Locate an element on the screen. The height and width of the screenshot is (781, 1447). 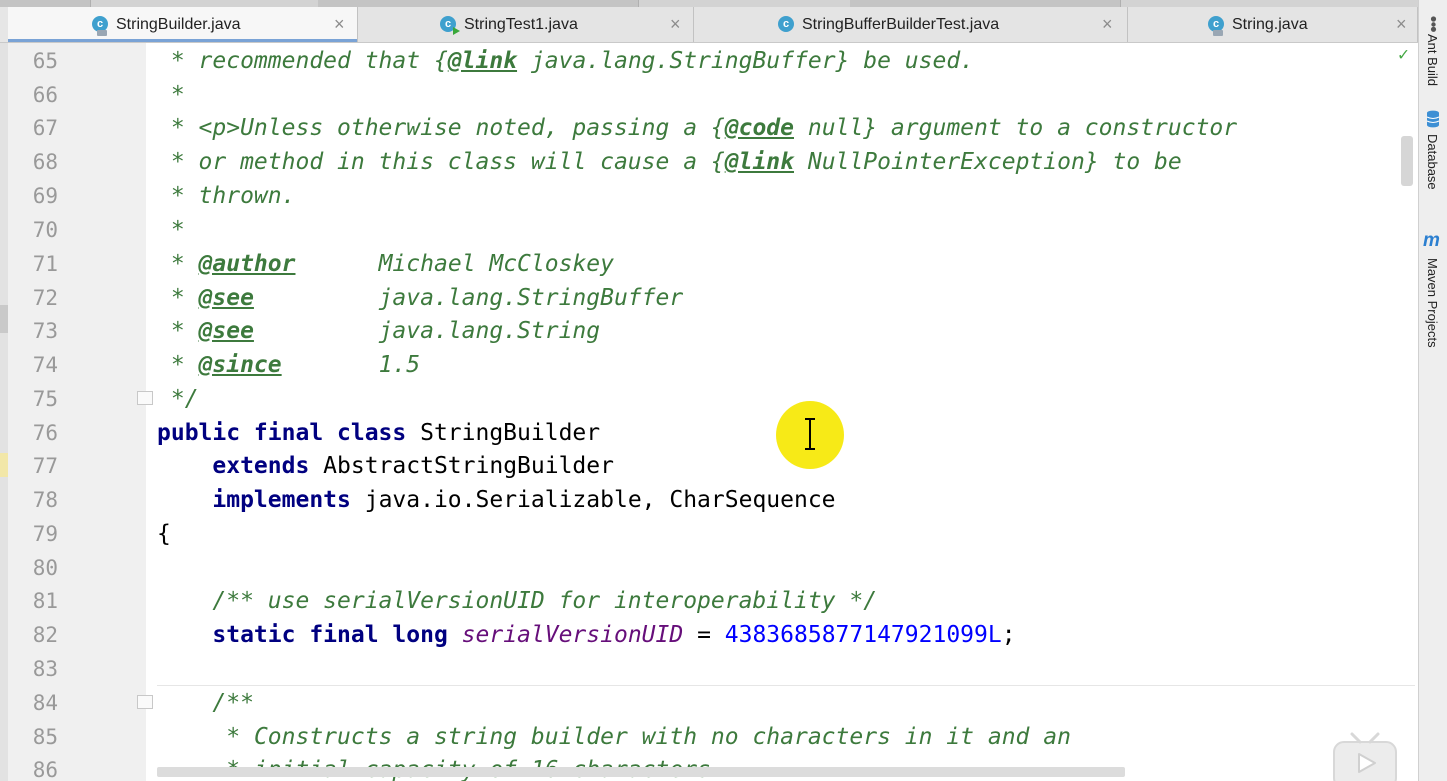
javadoc-tag: @see is located at coordinates (226, 298).